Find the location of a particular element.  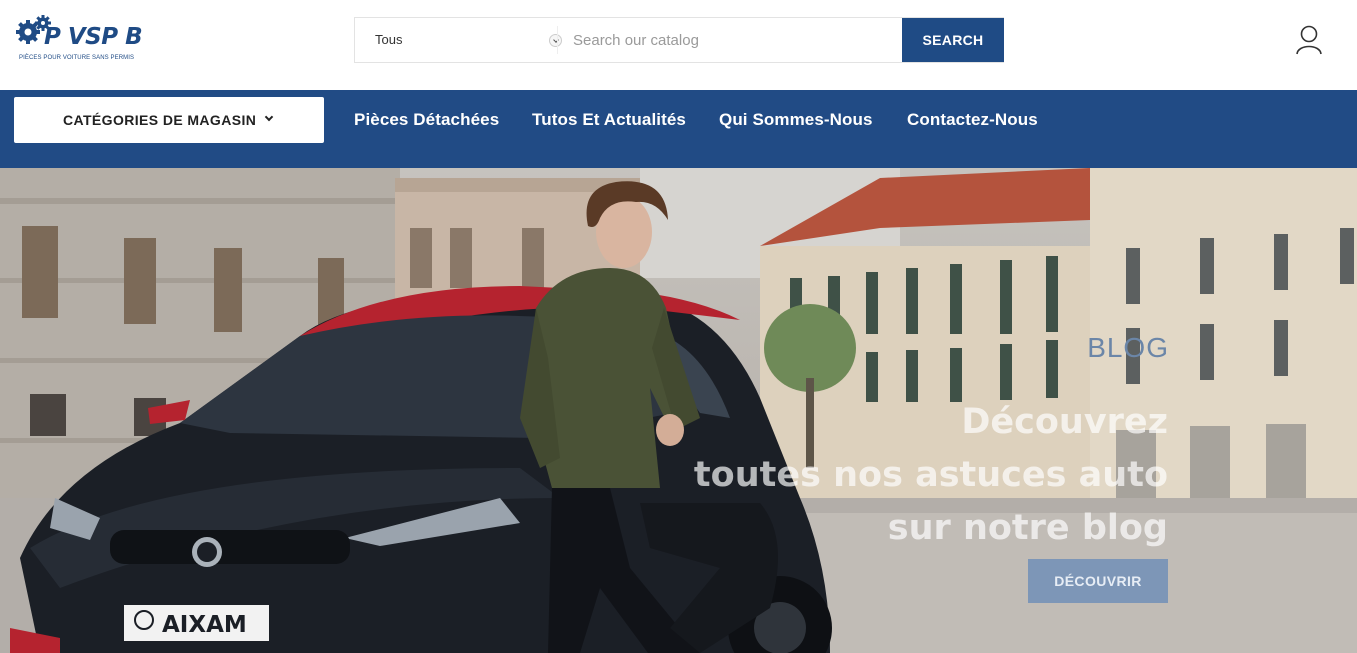

category-select-value: Tous is located at coordinates (389, 39).